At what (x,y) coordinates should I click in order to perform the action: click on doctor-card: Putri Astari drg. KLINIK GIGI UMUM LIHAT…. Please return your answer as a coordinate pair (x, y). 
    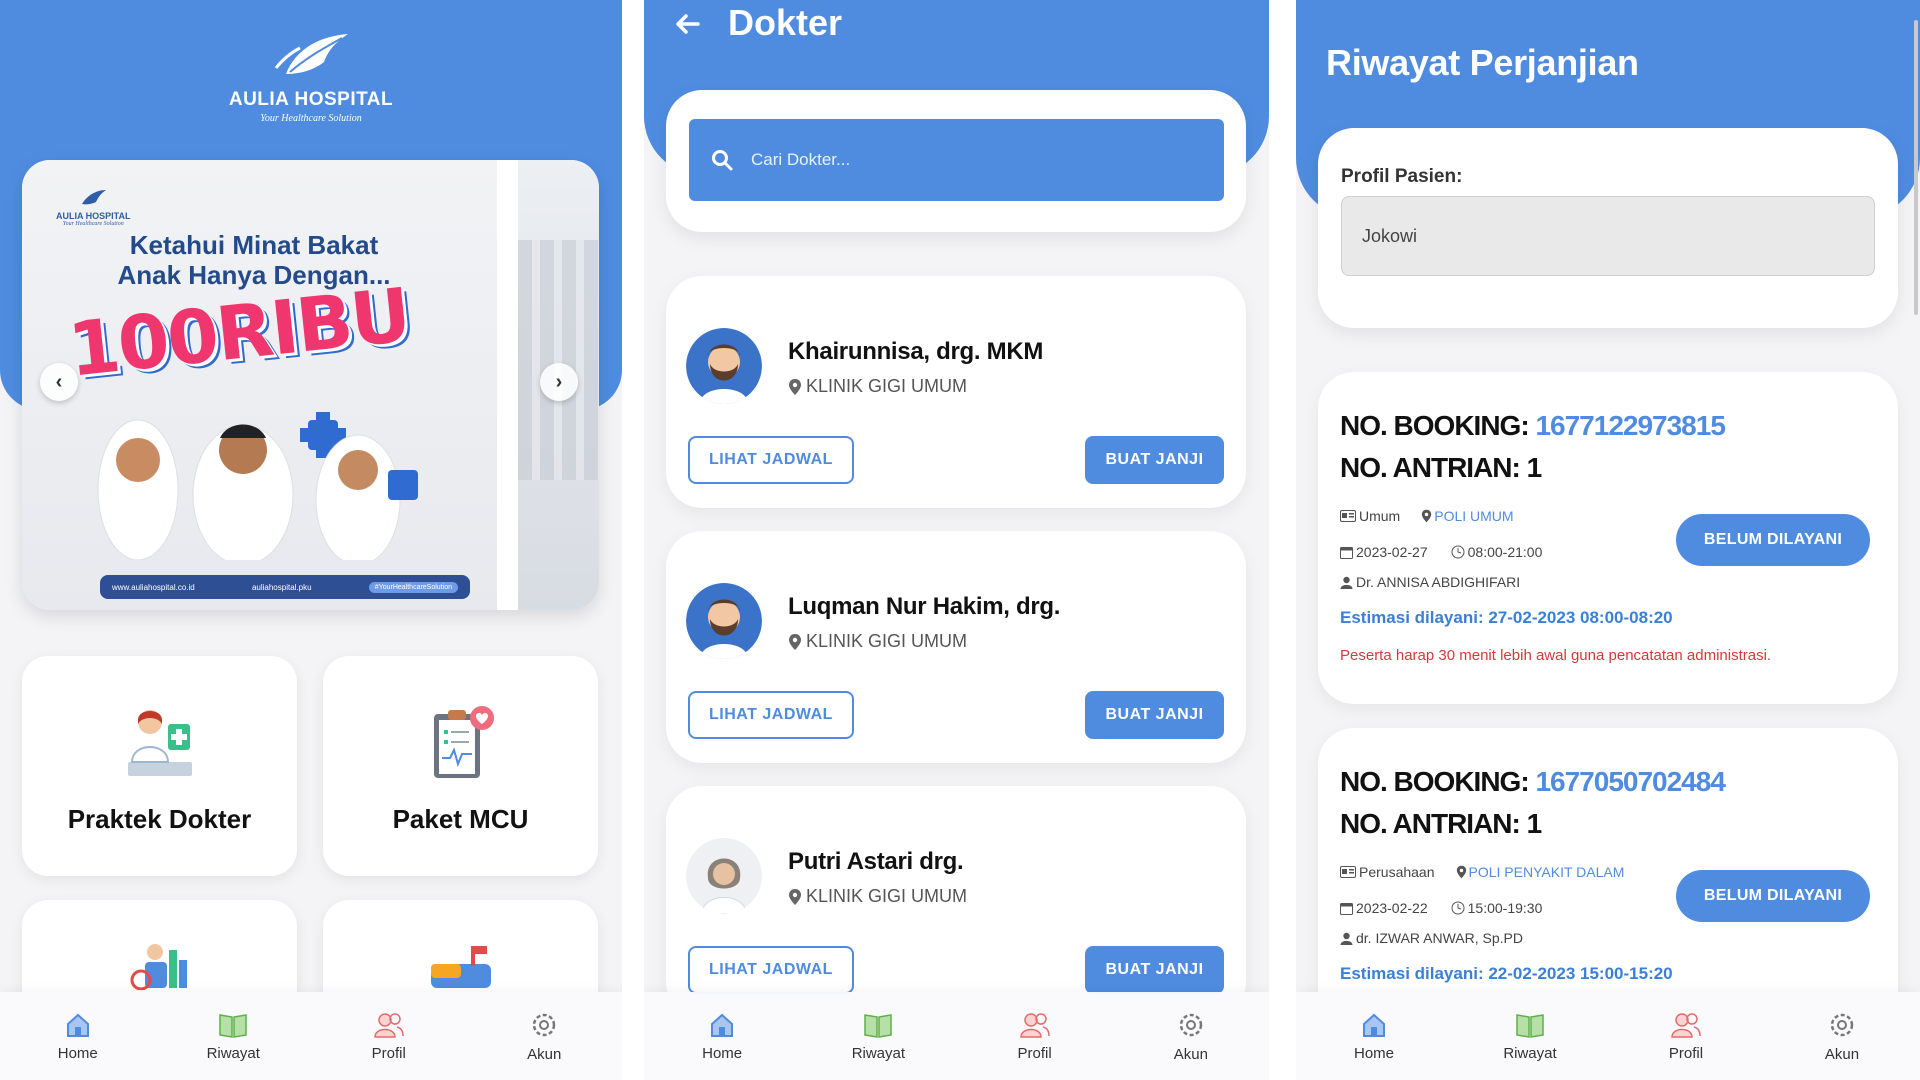
    Looking at the image, I should click on (956, 902).